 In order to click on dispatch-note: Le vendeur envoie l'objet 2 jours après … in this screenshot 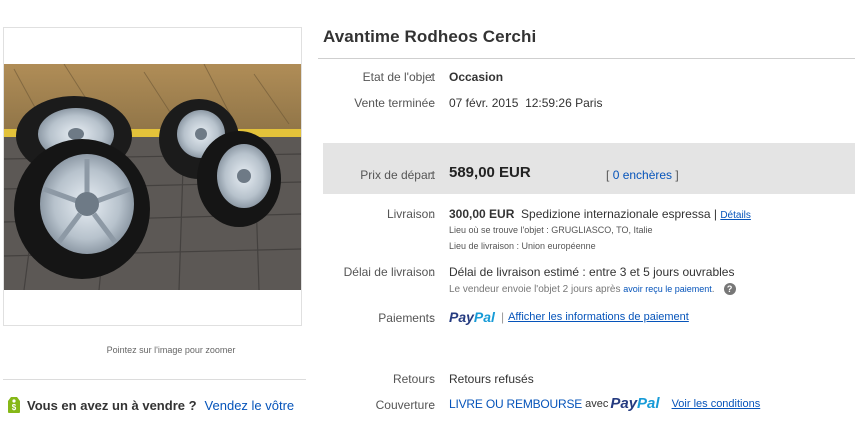, I will do `click(592, 289)`.